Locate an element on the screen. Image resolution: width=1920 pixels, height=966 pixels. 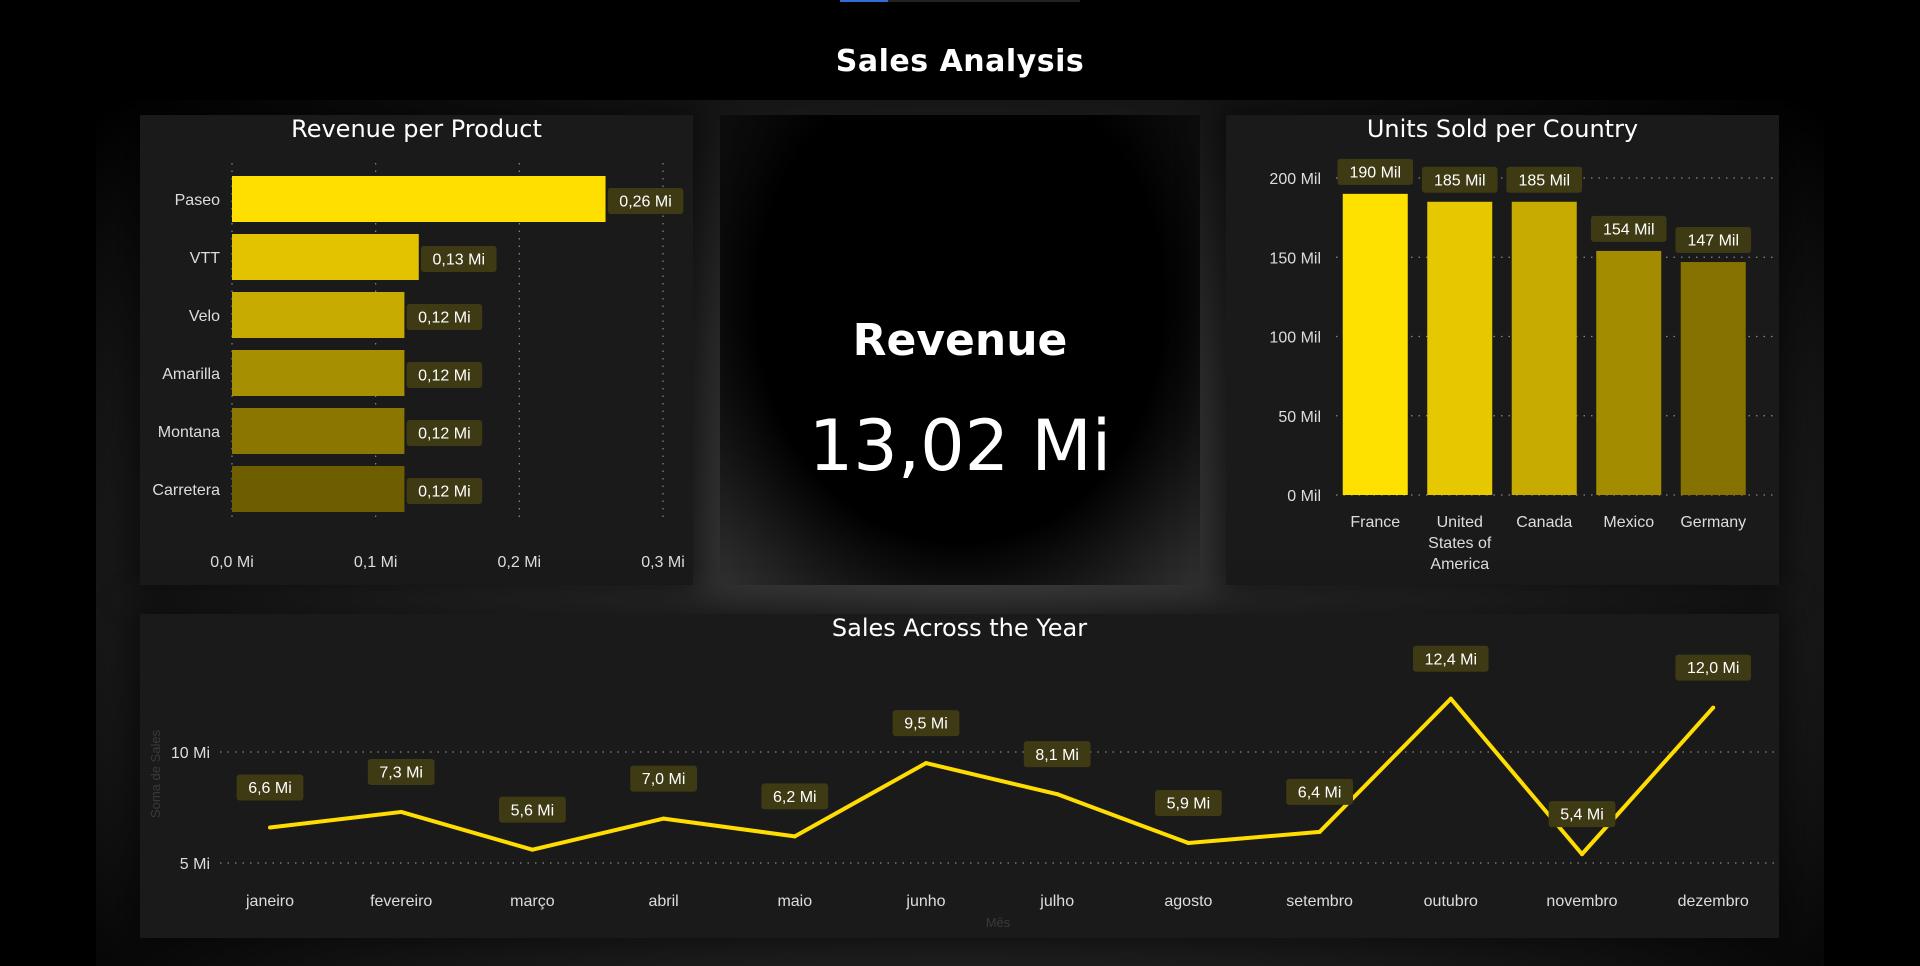
y-tick-label: 200 Mil is located at coordinates (1295, 179).